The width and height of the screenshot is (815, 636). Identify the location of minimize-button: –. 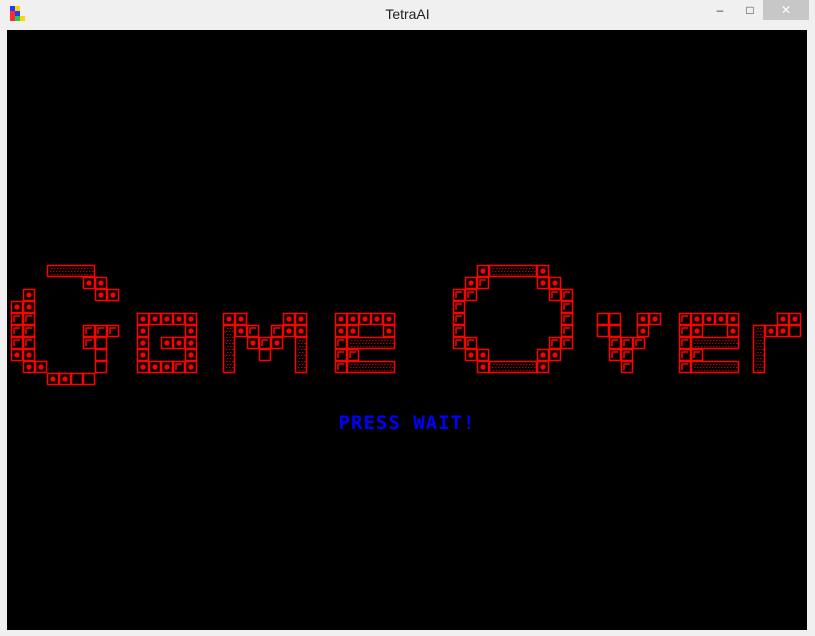
(720, 10).